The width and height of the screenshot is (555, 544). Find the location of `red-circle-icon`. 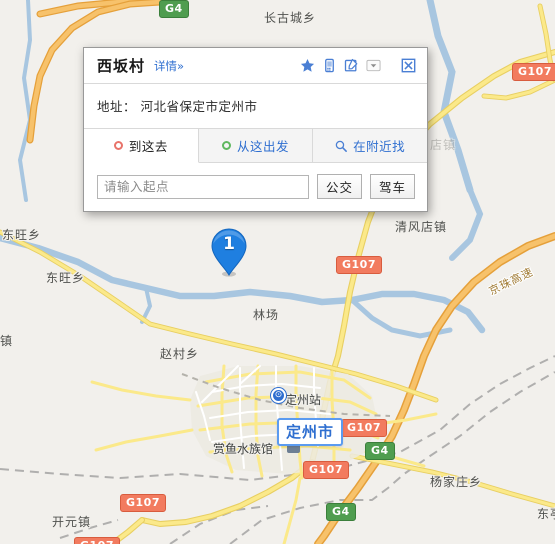

red-circle-icon is located at coordinates (118, 145).